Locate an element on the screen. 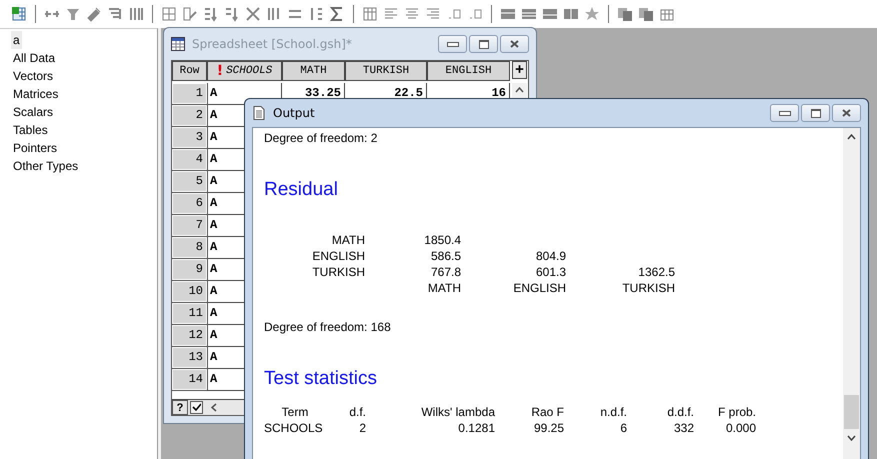  column-header: MATH is located at coordinates (313, 71).